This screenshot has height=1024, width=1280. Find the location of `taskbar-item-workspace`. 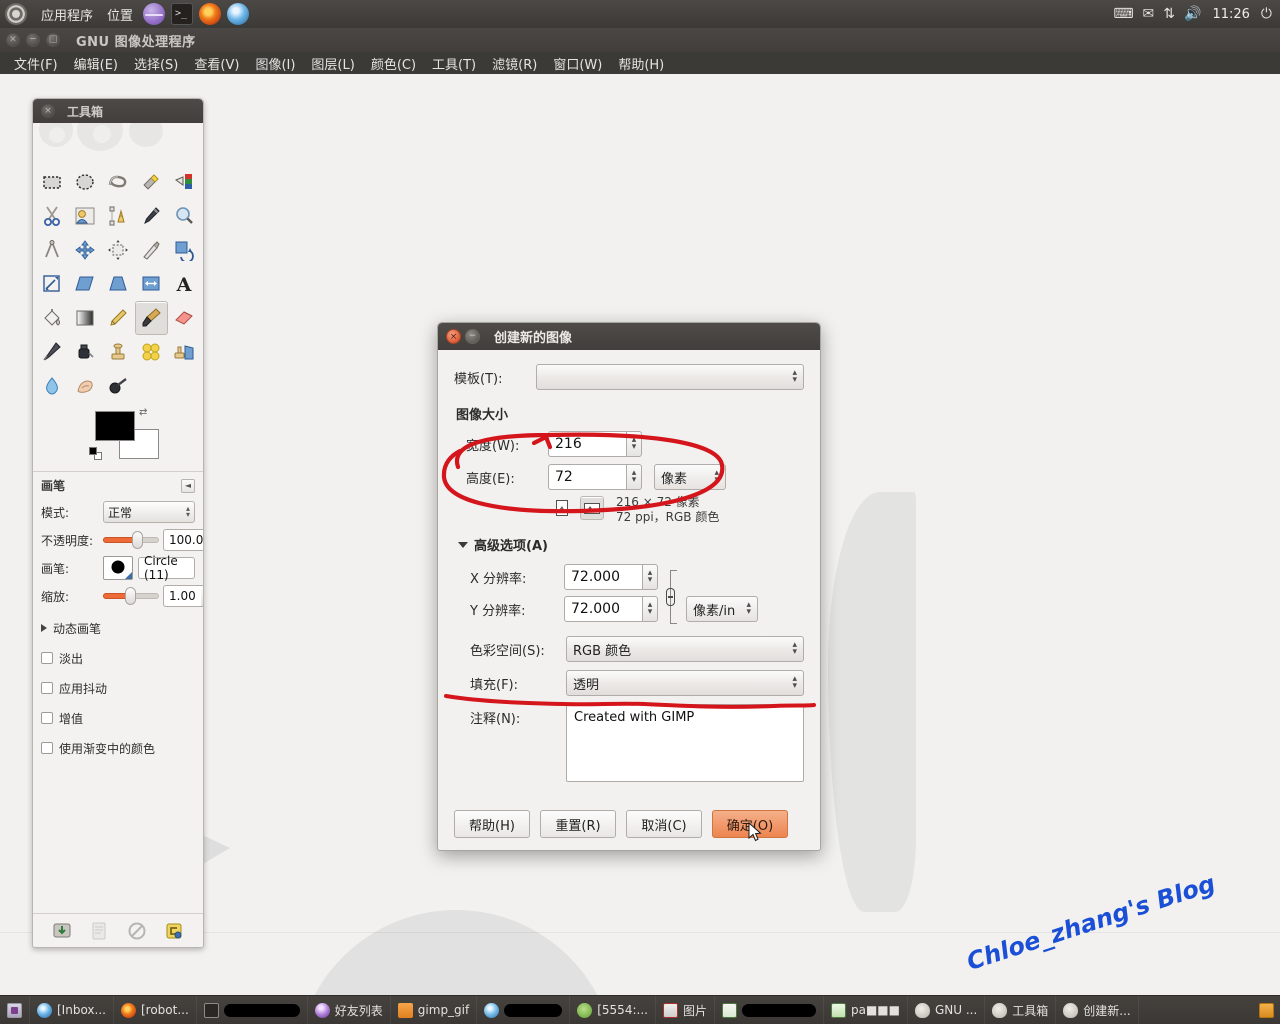

taskbar-item-workspace is located at coordinates (15, 1009).